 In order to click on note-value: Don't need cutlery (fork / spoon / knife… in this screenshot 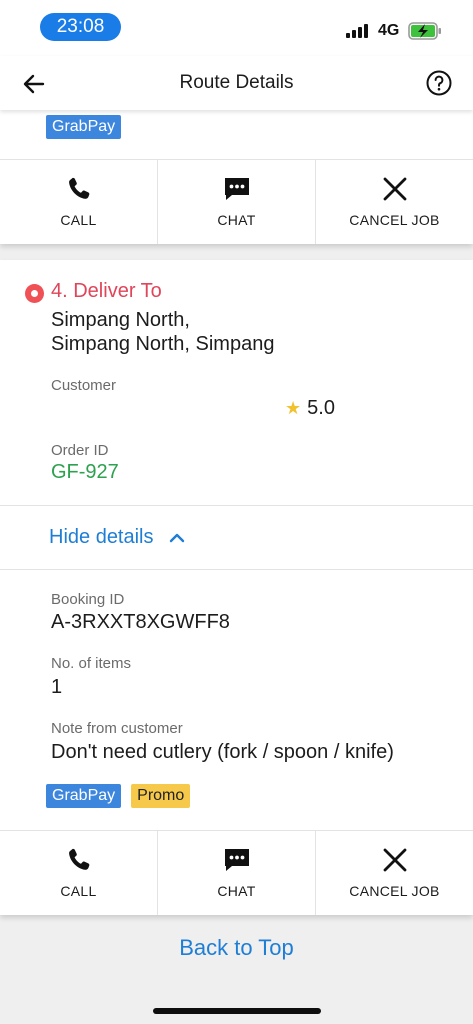, I will do `click(222, 752)`.